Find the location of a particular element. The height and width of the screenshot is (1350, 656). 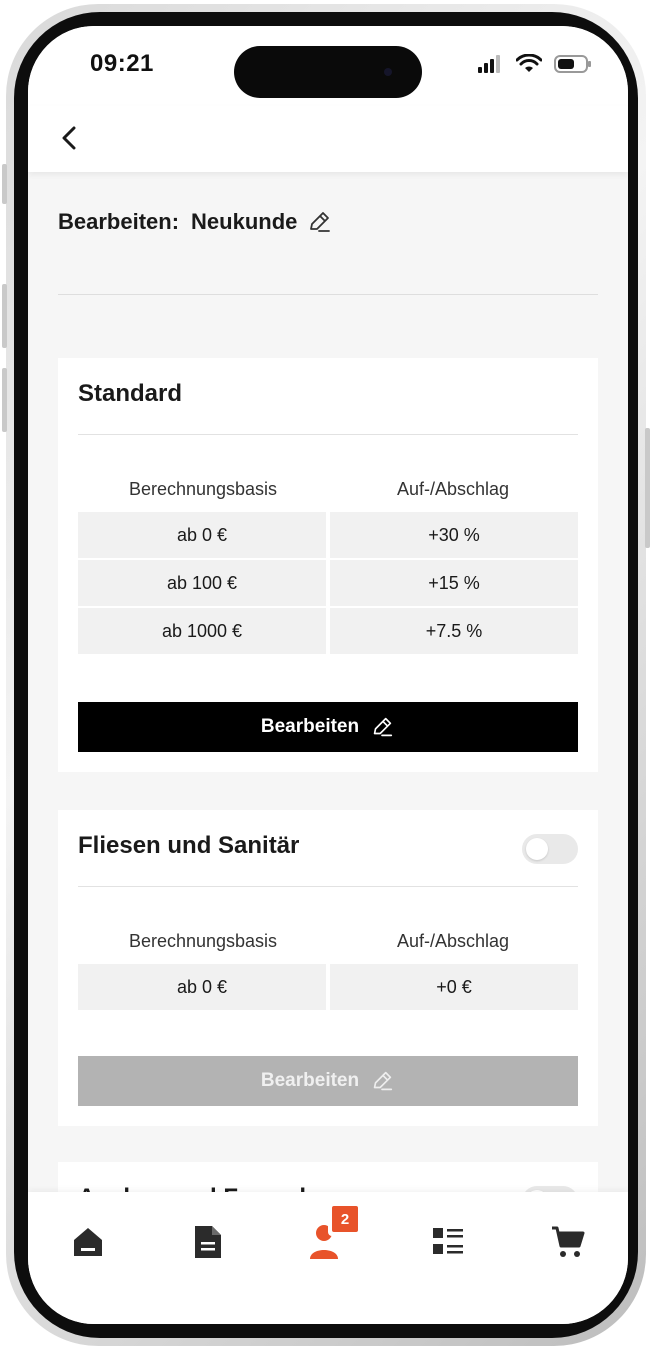

tab-cart is located at coordinates (568, 1242).